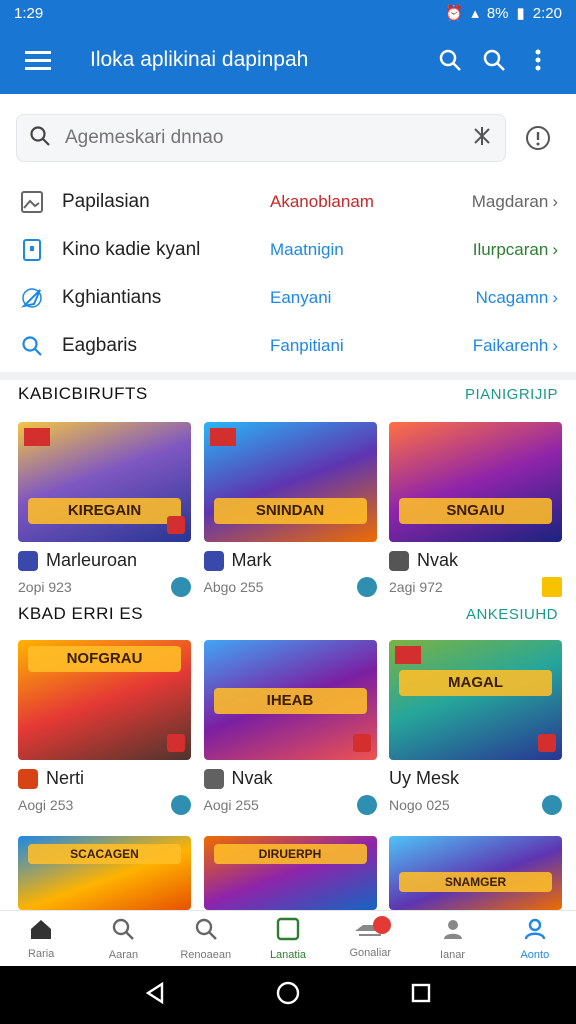 Image resolution: width=576 pixels, height=1024 pixels. I want to click on game-card: SNGAIU Nvak 2agi 972, so click(475, 509).